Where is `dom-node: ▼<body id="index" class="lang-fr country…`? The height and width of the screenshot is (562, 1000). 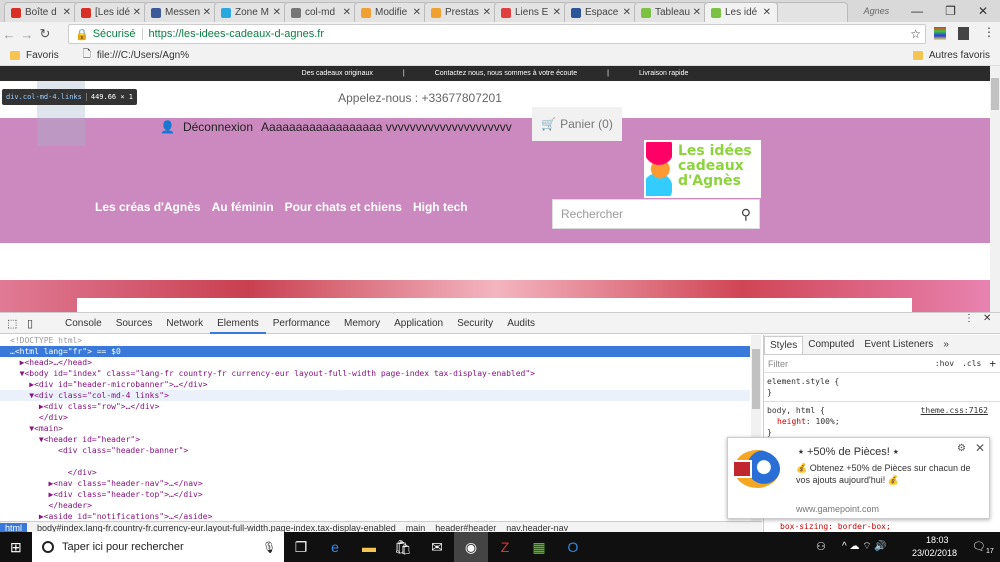
dom-node: ▼<body id="index" class="lang-fr country… is located at coordinates (375, 373).